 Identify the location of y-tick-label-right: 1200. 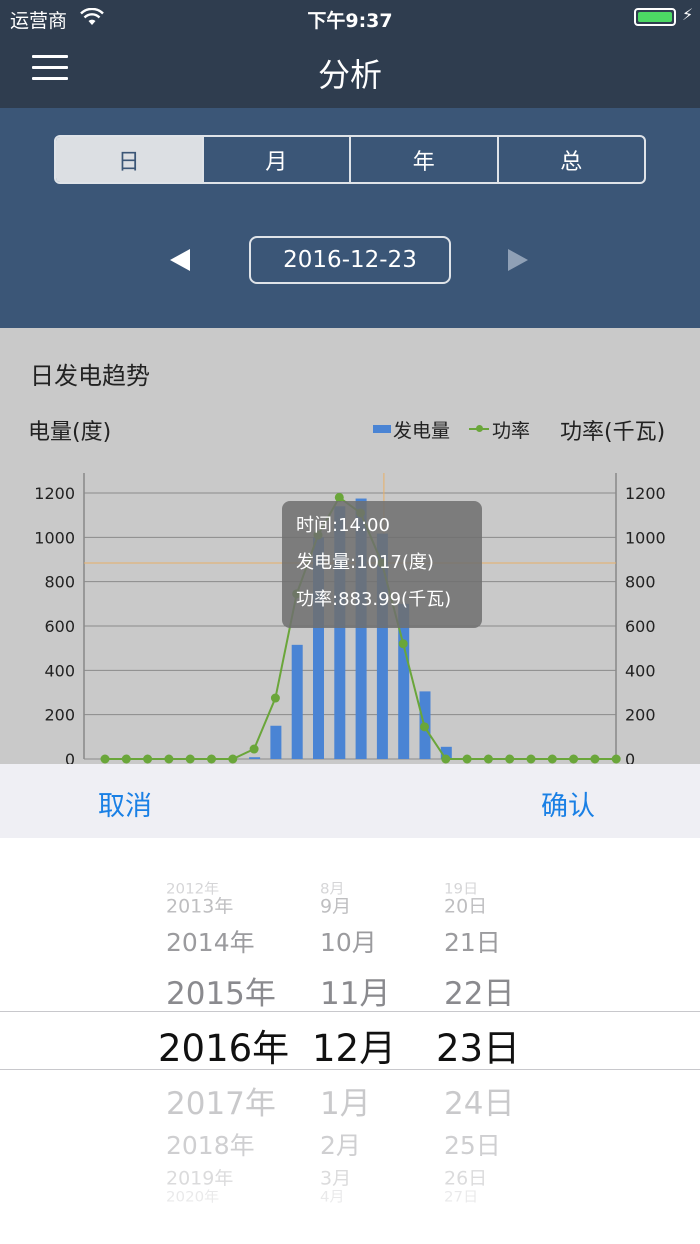
(645, 493).